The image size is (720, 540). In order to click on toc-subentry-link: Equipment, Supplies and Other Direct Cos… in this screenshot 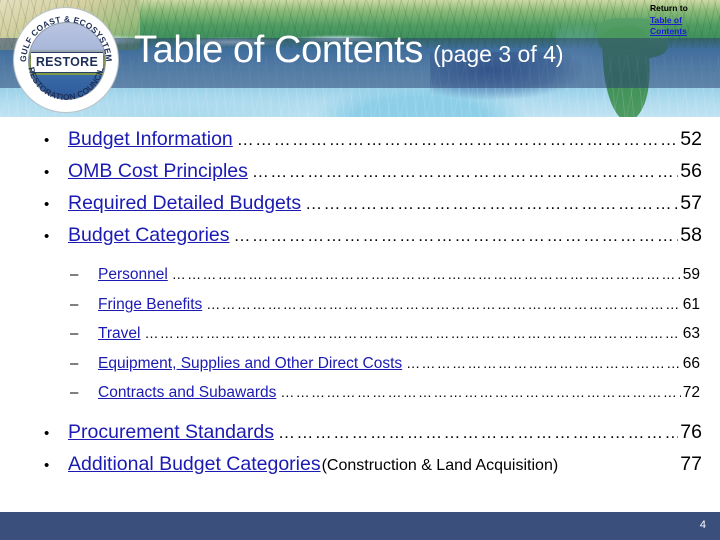, I will do `click(250, 364)`.